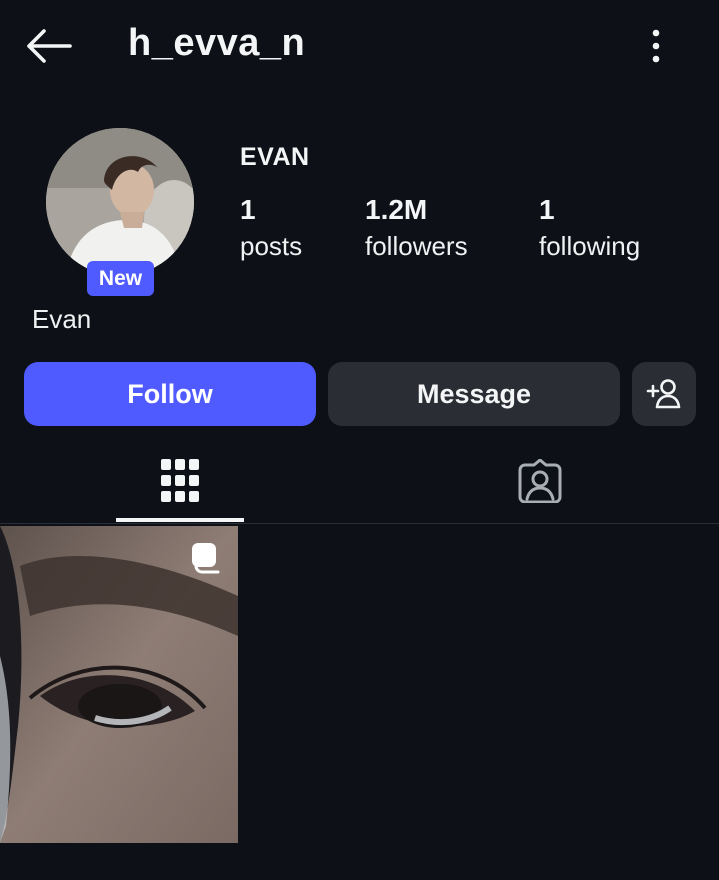 The image size is (719, 880). I want to click on add-user-icon, so click(663, 394).